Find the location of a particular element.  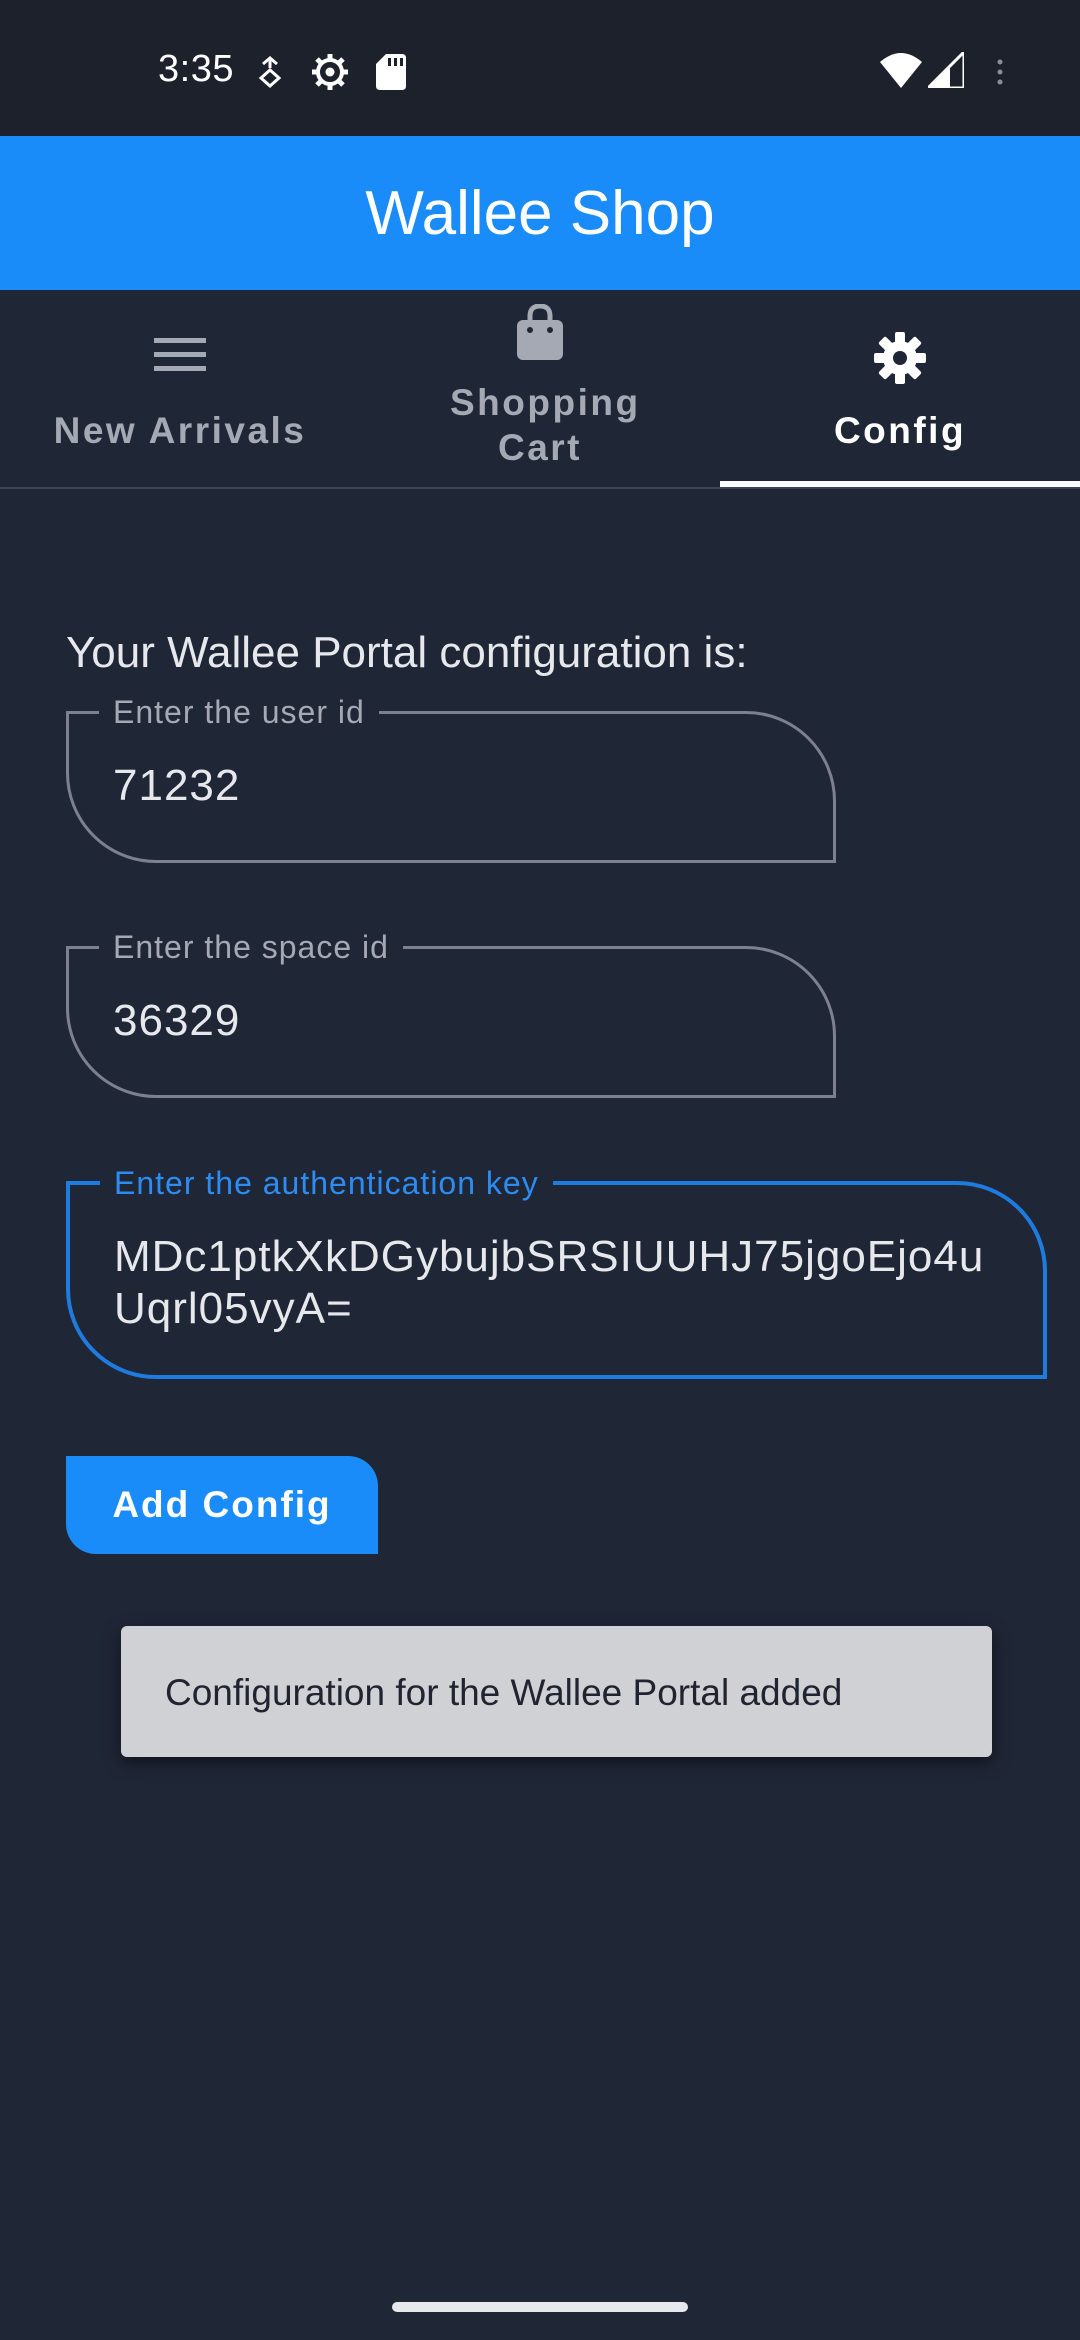

app-bar: Wallee Shop is located at coordinates (540, 213).